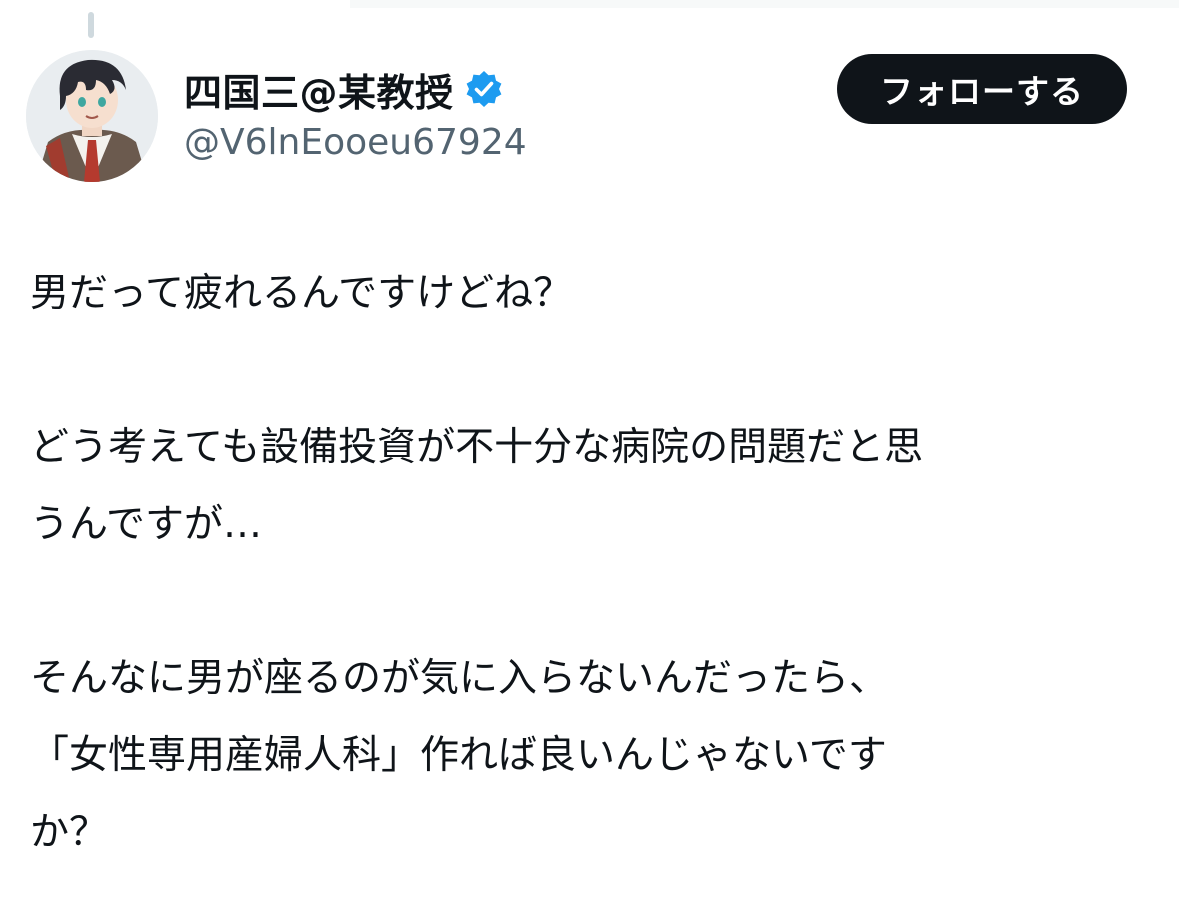  Describe the element at coordinates (982, 89) in the screenshot. I see `follow-button: フォローする` at that location.